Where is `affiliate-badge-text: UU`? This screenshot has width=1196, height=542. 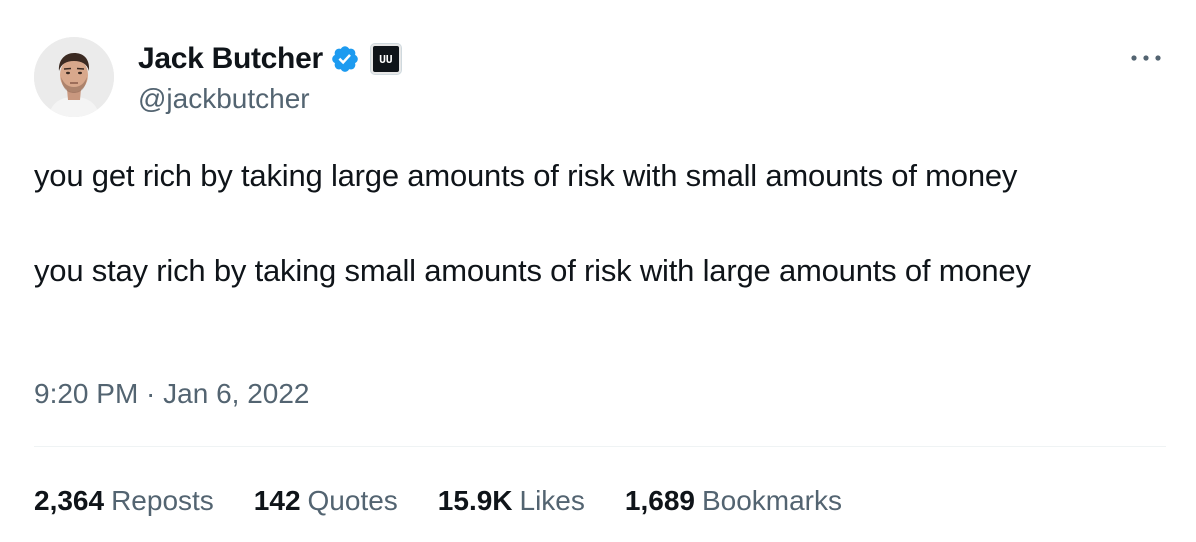 affiliate-badge-text: UU is located at coordinates (386, 59).